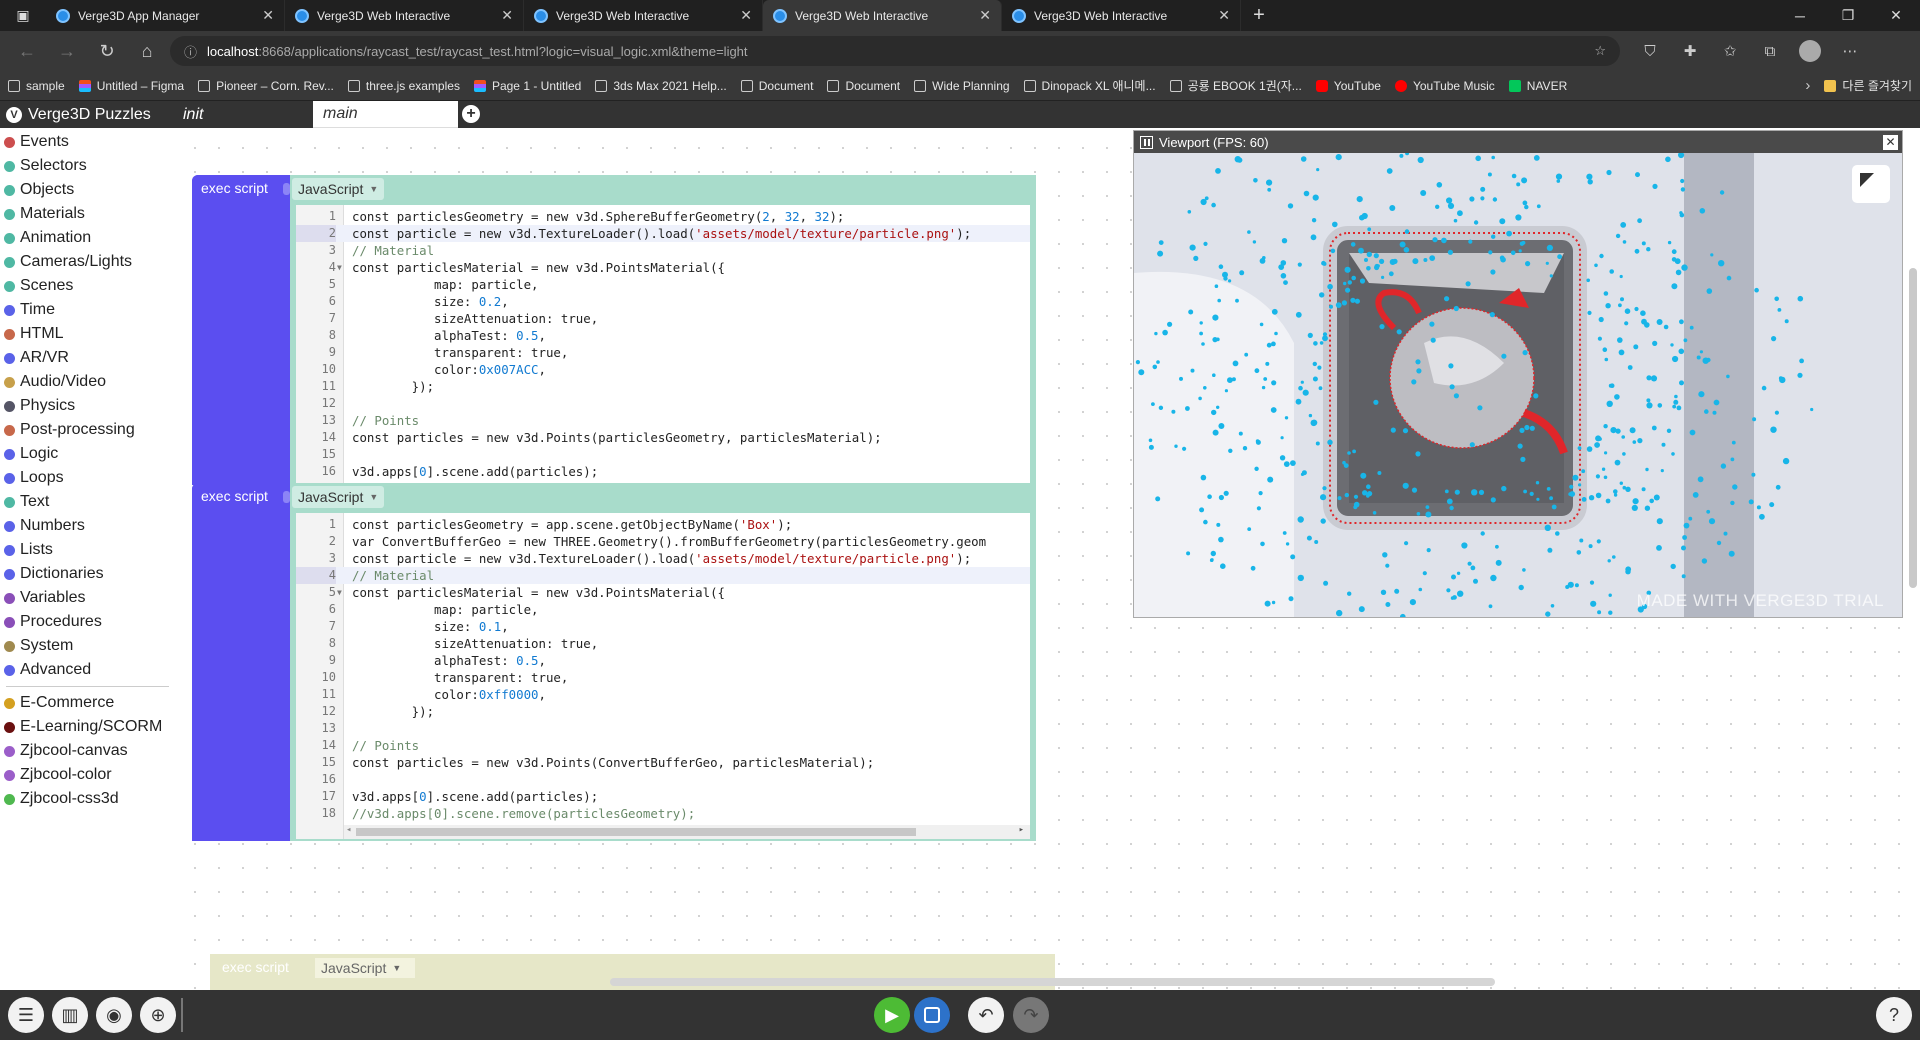 The width and height of the screenshot is (1920, 1040). Describe the element at coordinates (1868, 85) in the screenshot. I see `other-bookmarks: 다른 즐겨찾기` at that location.